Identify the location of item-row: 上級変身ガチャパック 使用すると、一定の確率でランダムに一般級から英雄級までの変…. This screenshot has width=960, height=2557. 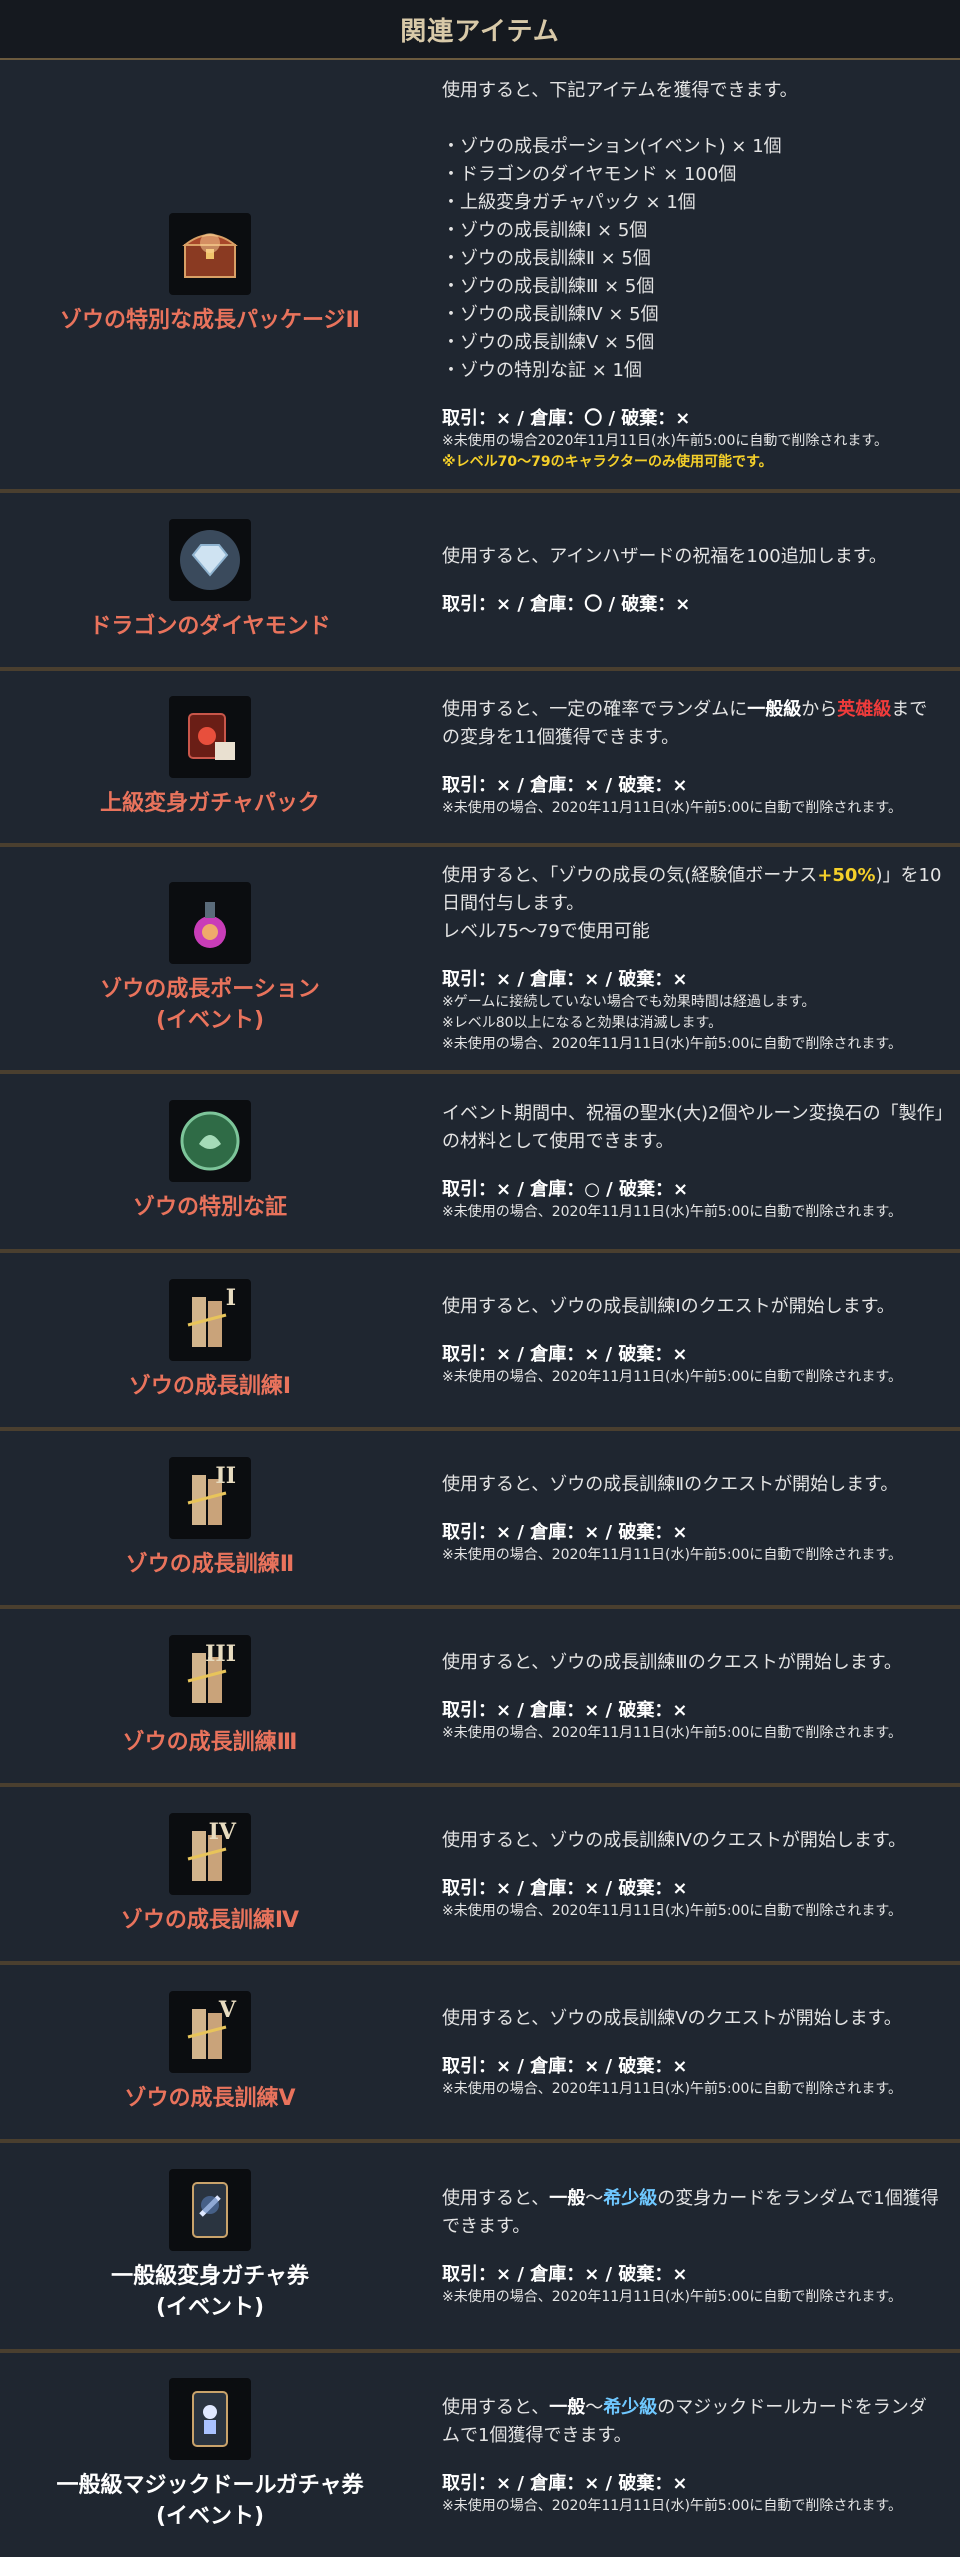
(480, 759).